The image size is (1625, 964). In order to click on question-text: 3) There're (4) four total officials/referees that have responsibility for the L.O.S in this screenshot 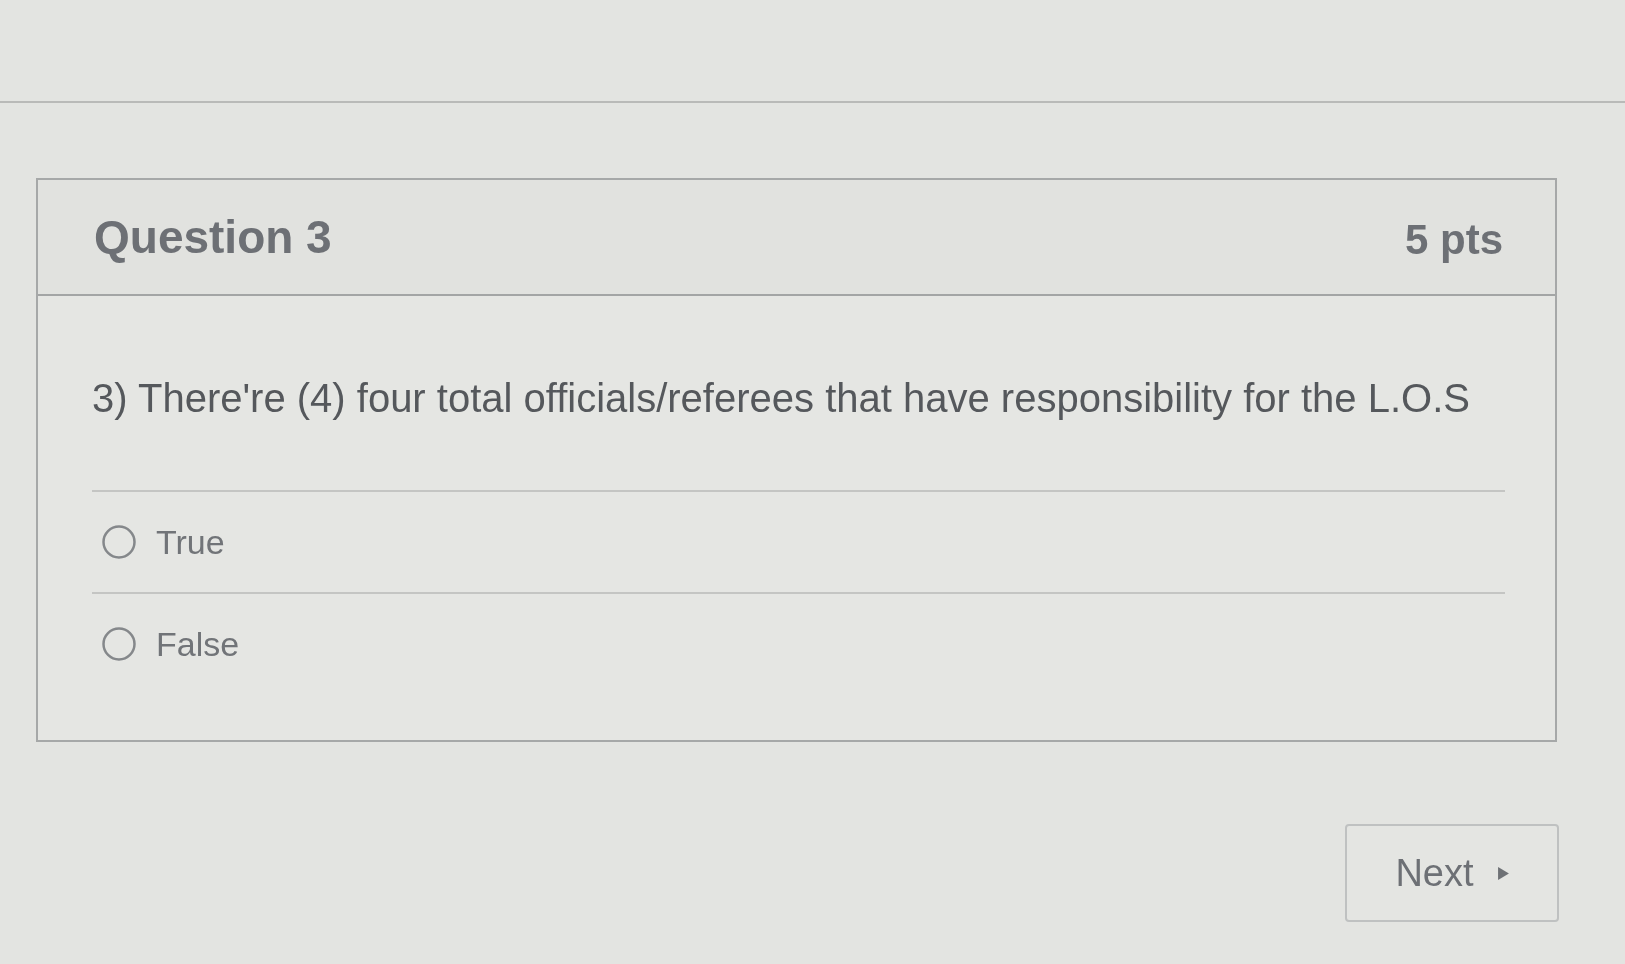, I will do `click(781, 398)`.